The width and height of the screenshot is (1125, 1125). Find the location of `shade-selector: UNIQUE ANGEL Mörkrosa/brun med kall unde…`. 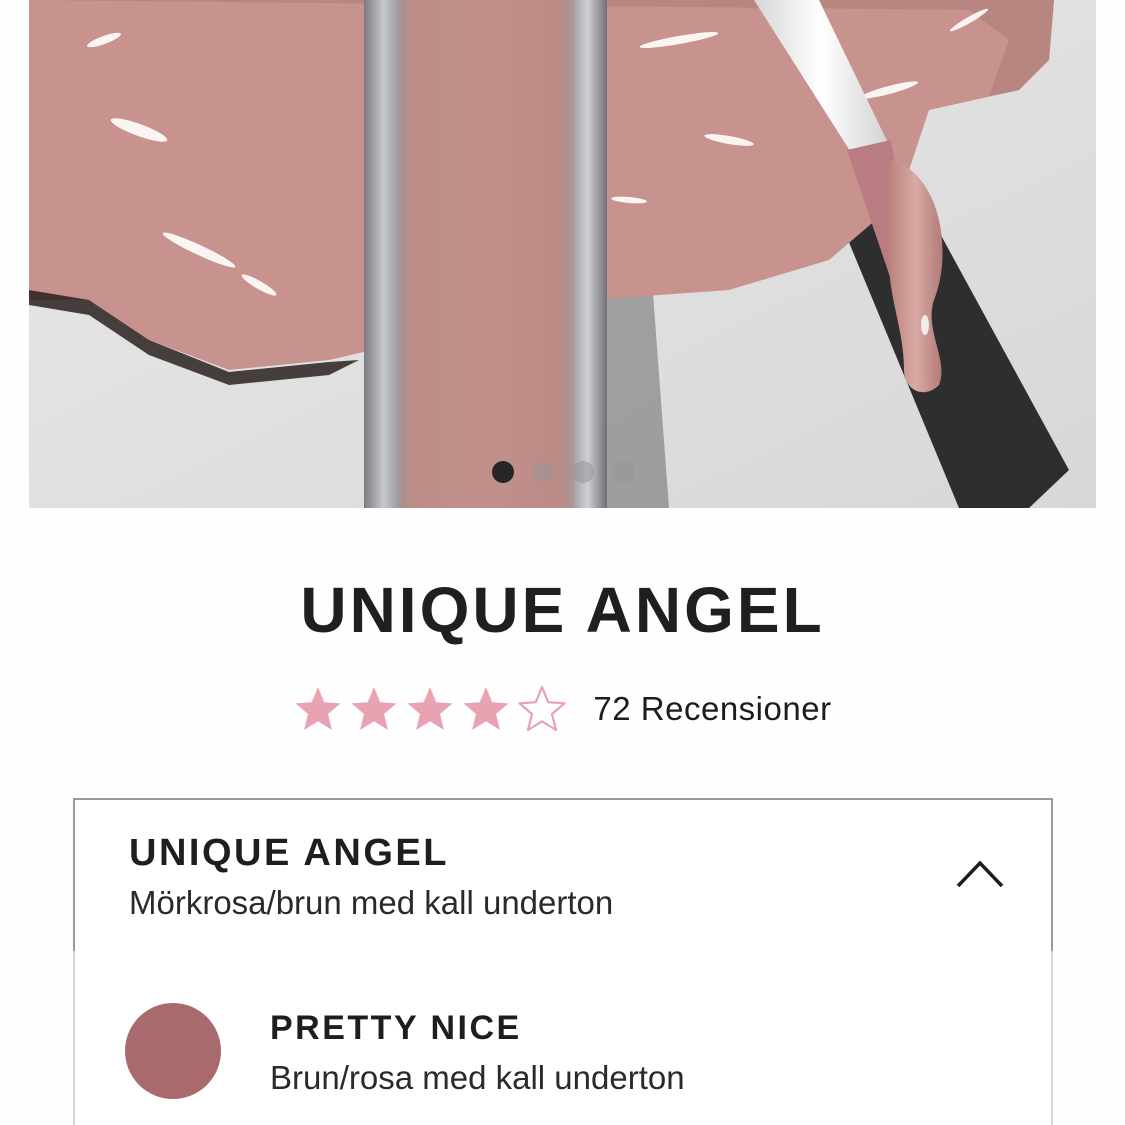

shade-selector: UNIQUE ANGEL Mörkrosa/brun med kall unde… is located at coordinates (563, 875).